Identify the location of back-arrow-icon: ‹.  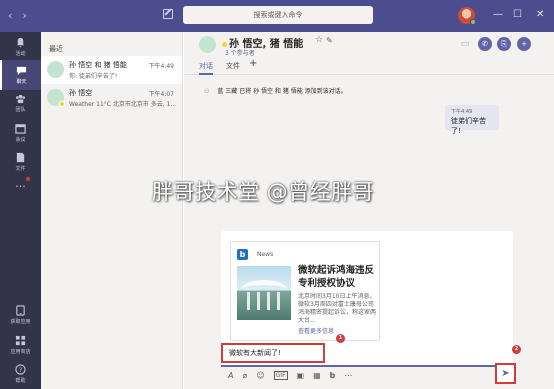
(10, 15).